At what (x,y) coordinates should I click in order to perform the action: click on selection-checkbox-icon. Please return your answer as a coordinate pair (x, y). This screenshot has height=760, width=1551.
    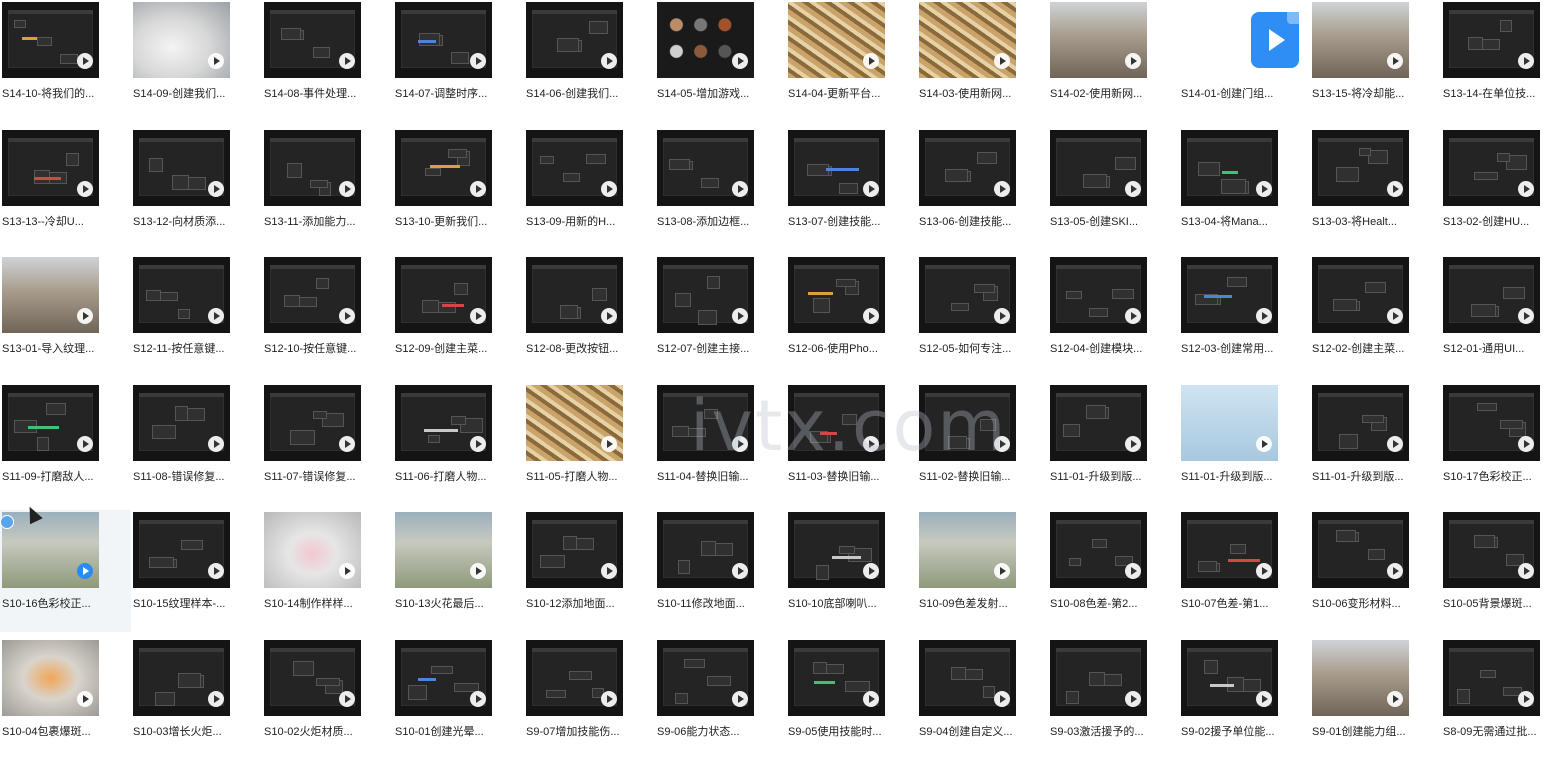
    Looking at the image, I should click on (7, 522).